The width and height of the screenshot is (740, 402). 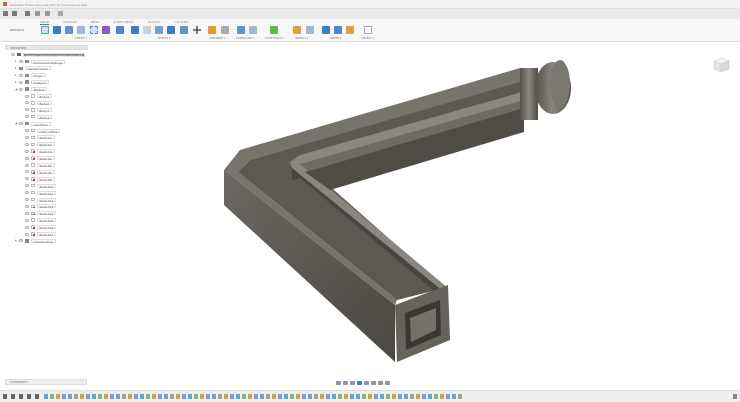 I want to click on timeline-settings-icon, so click(x=735, y=396).